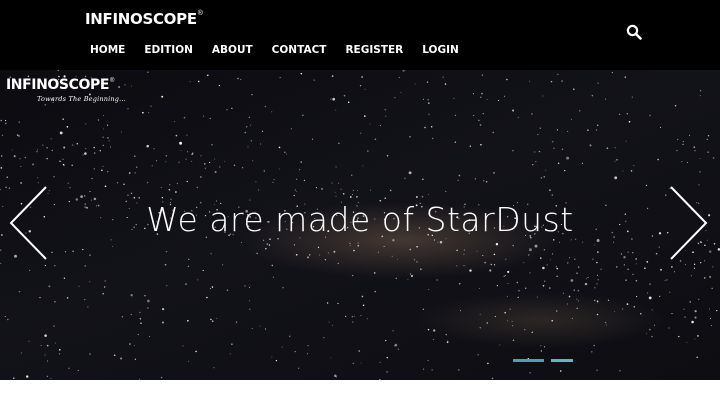 Image resolution: width=720 pixels, height=400 pixels. I want to click on search-icon, so click(634, 32).